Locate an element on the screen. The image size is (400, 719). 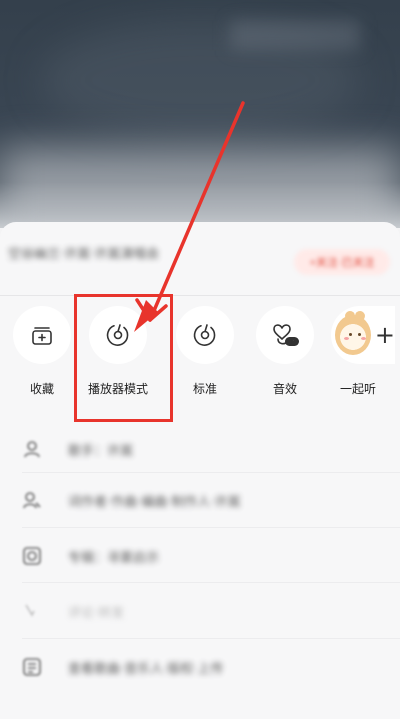
quality-standard-button: 标准 is located at coordinates (205, 351).